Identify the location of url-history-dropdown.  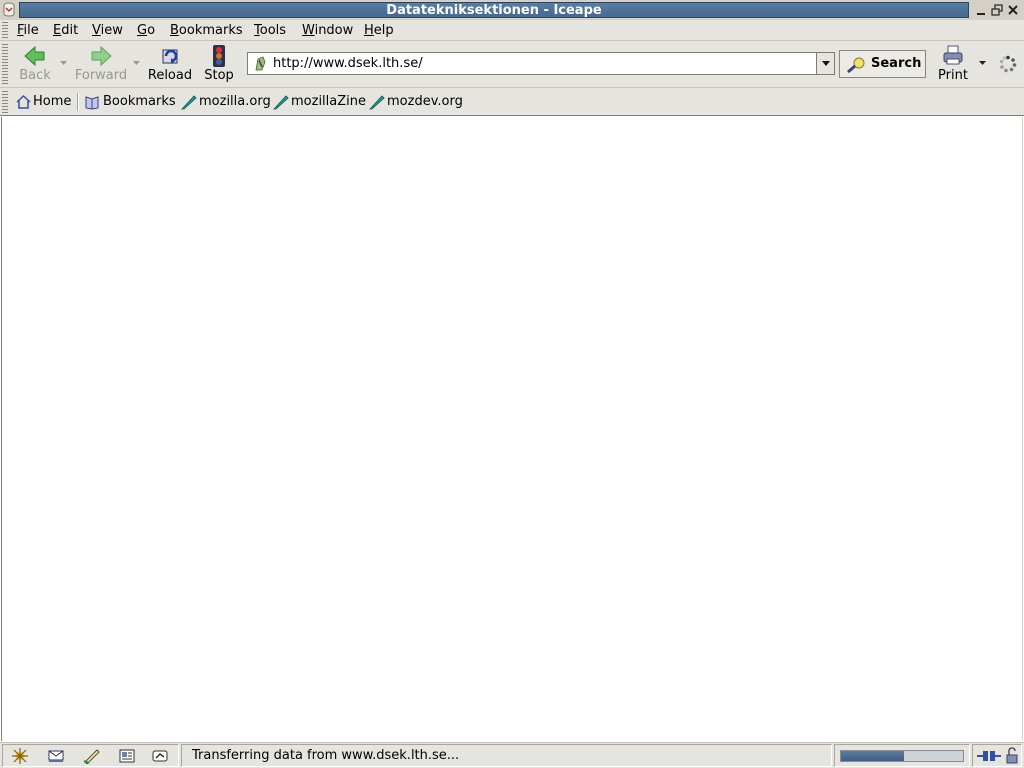
(825, 63).